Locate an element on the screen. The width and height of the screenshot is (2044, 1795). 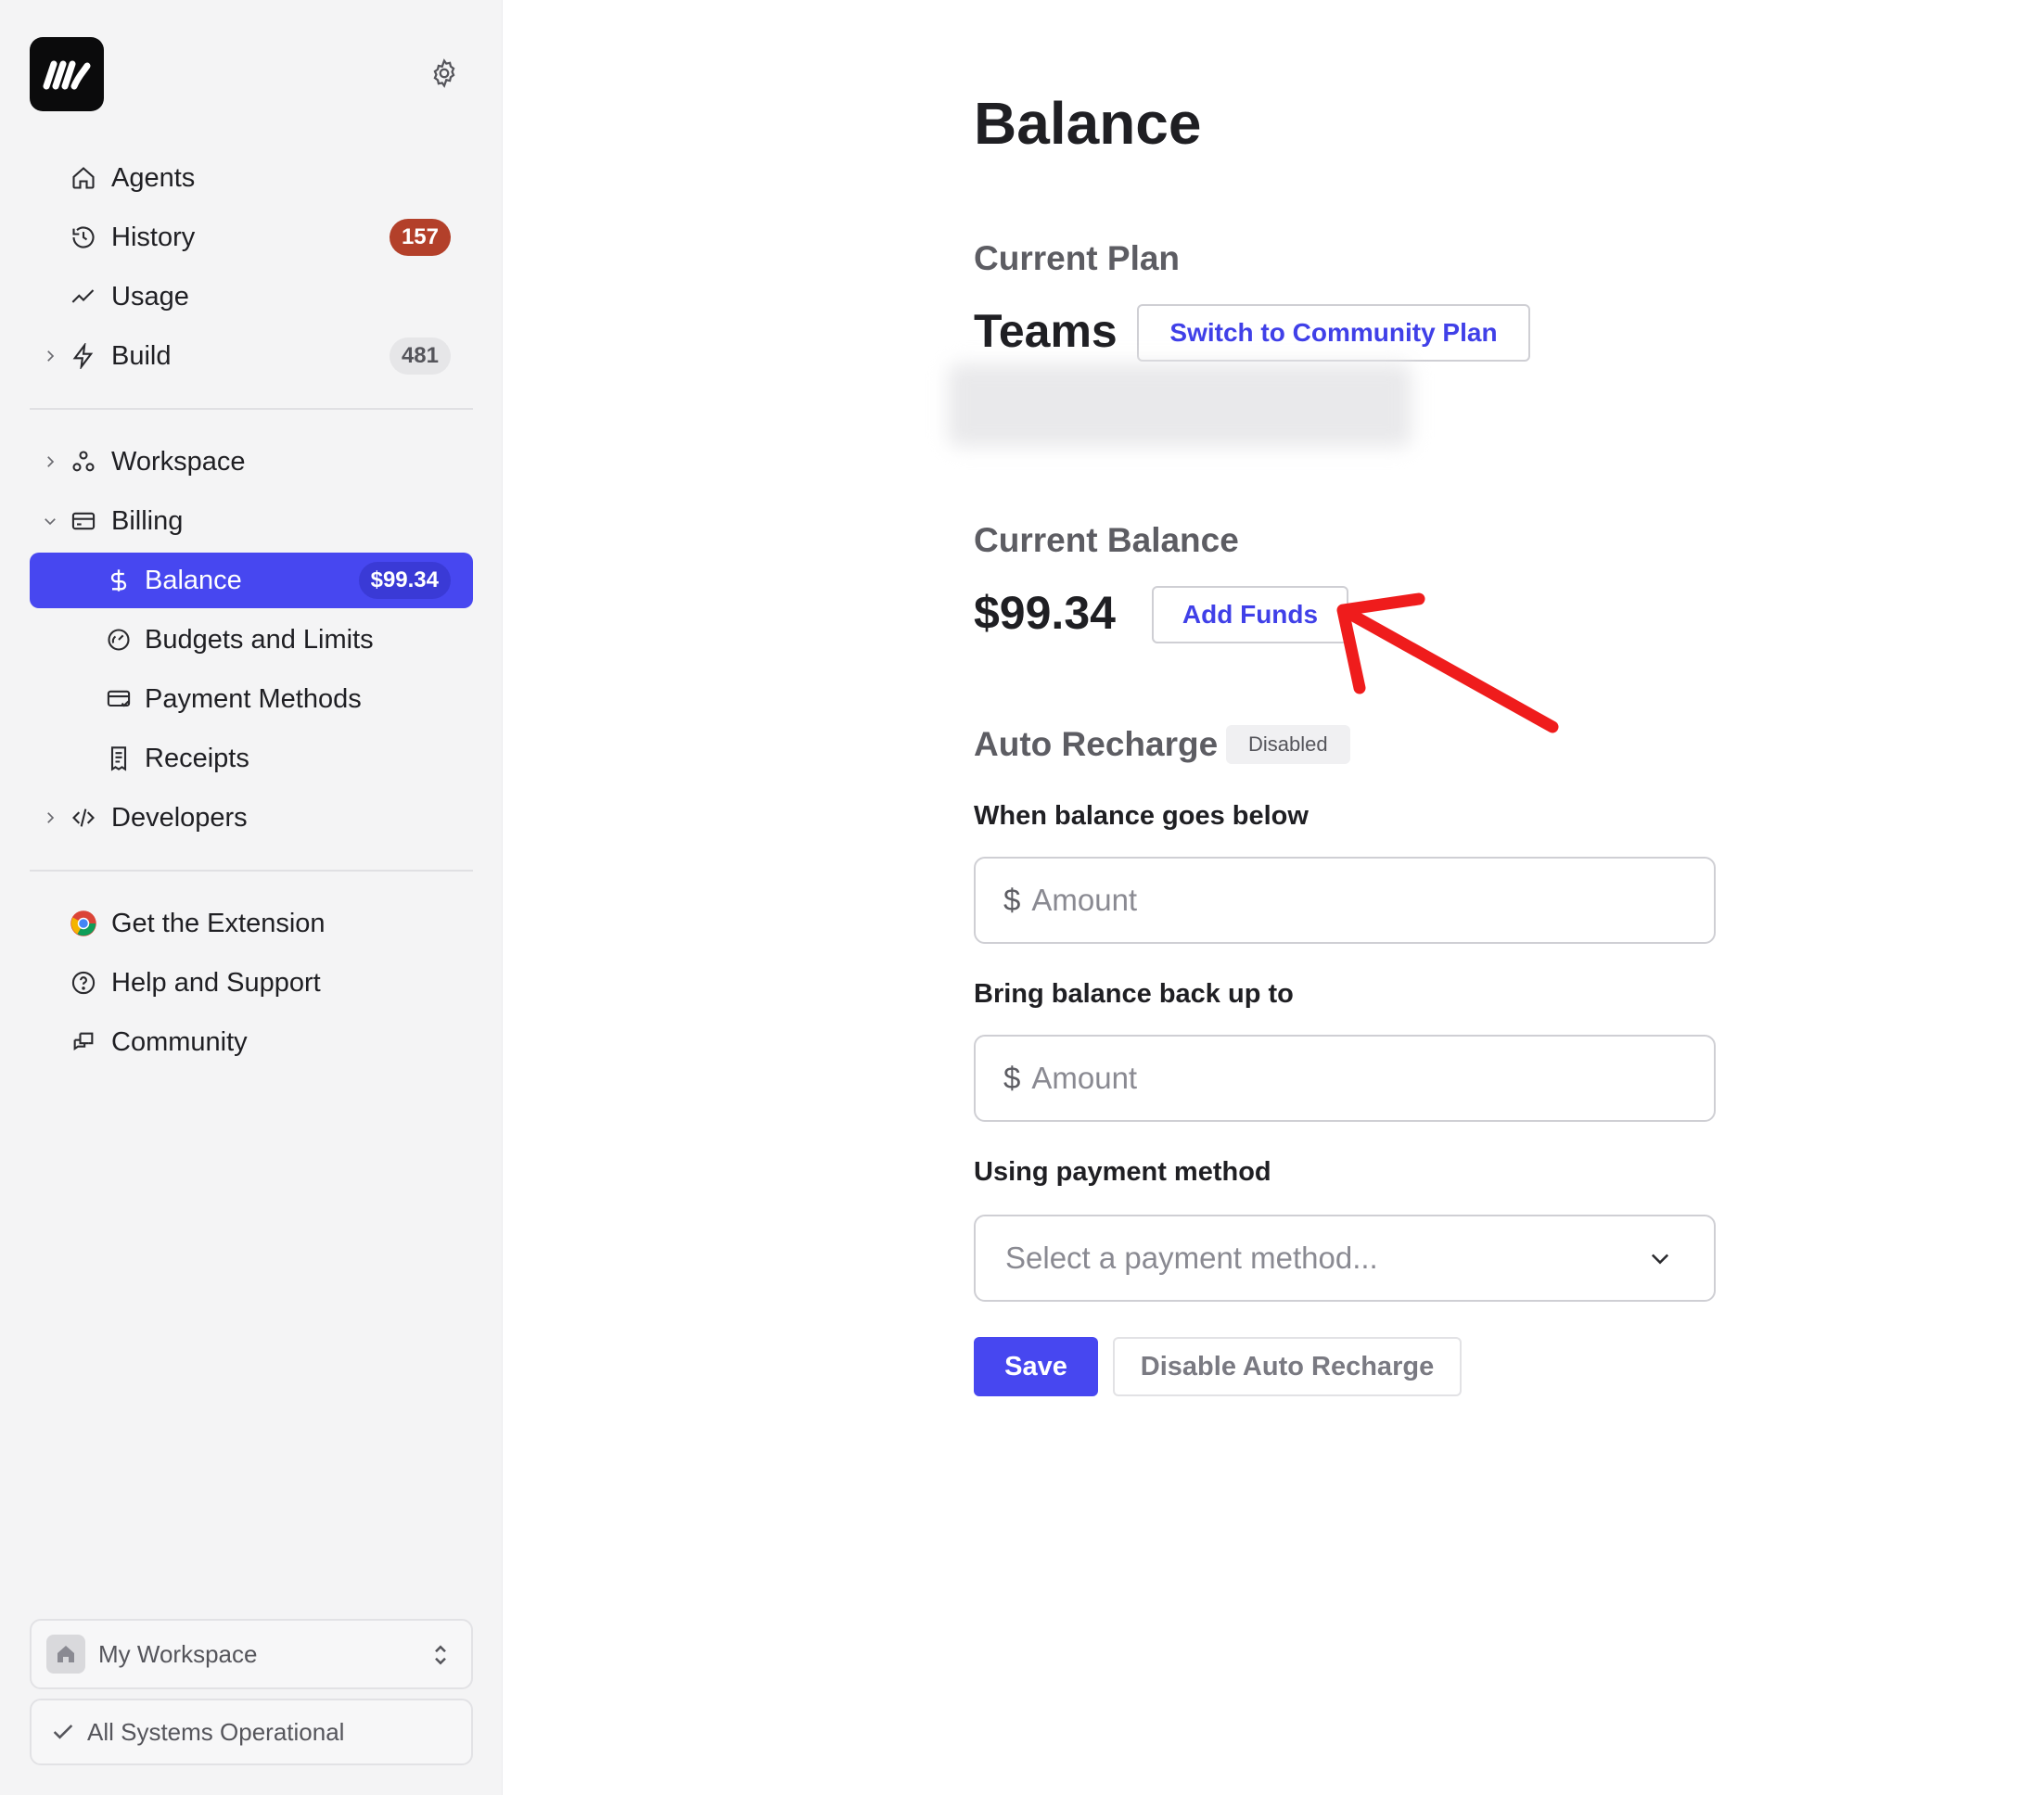
chrome-icon is located at coordinates (83, 924).